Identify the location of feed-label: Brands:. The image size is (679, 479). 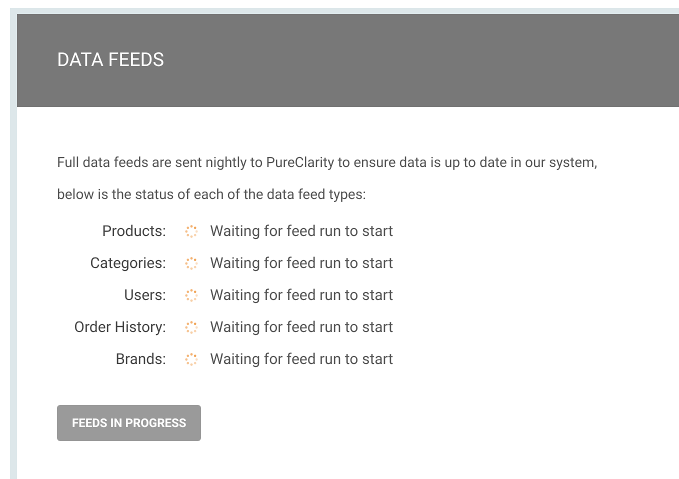
(140, 359).